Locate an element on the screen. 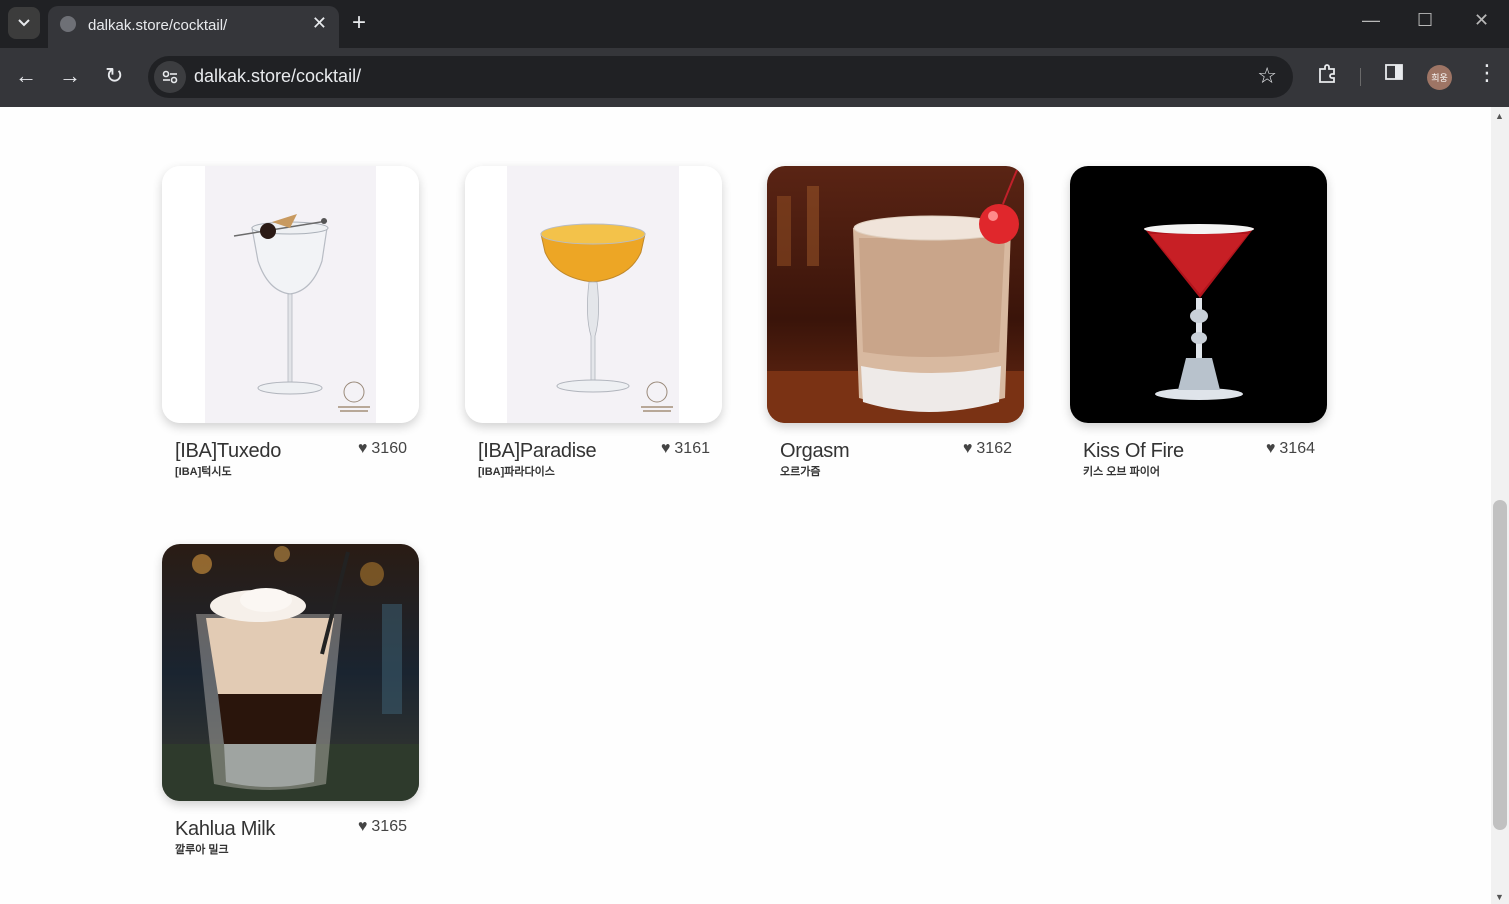 The image size is (1509, 904). forward-arrow-icon: → is located at coordinates (70, 76).